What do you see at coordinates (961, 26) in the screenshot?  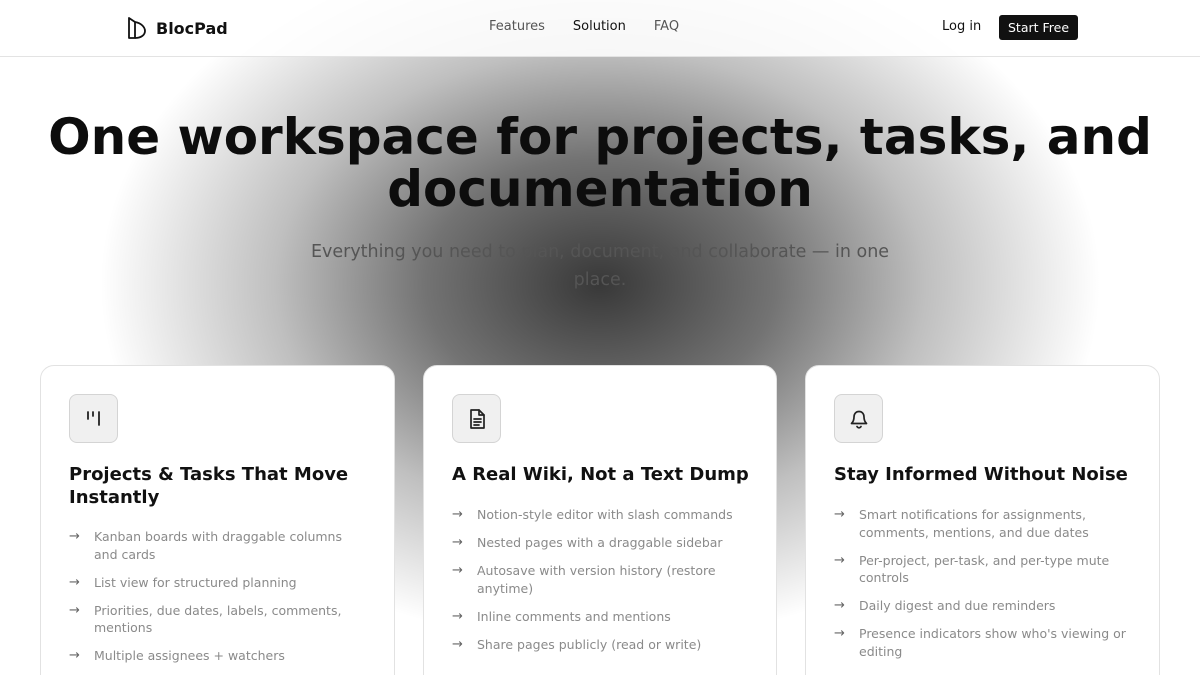 I see `login-link: Log in` at bounding box center [961, 26].